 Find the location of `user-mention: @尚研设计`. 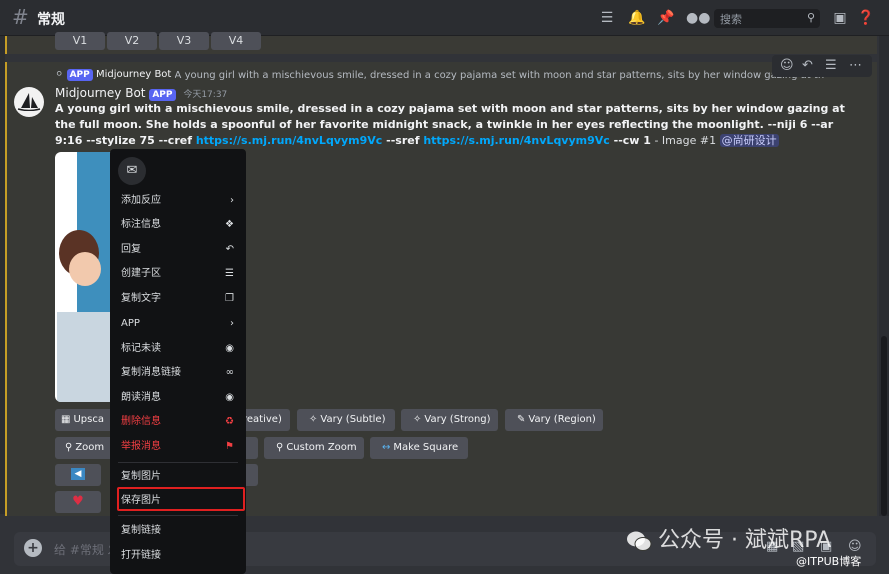

user-mention: @尚研设计 is located at coordinates (749, 140).